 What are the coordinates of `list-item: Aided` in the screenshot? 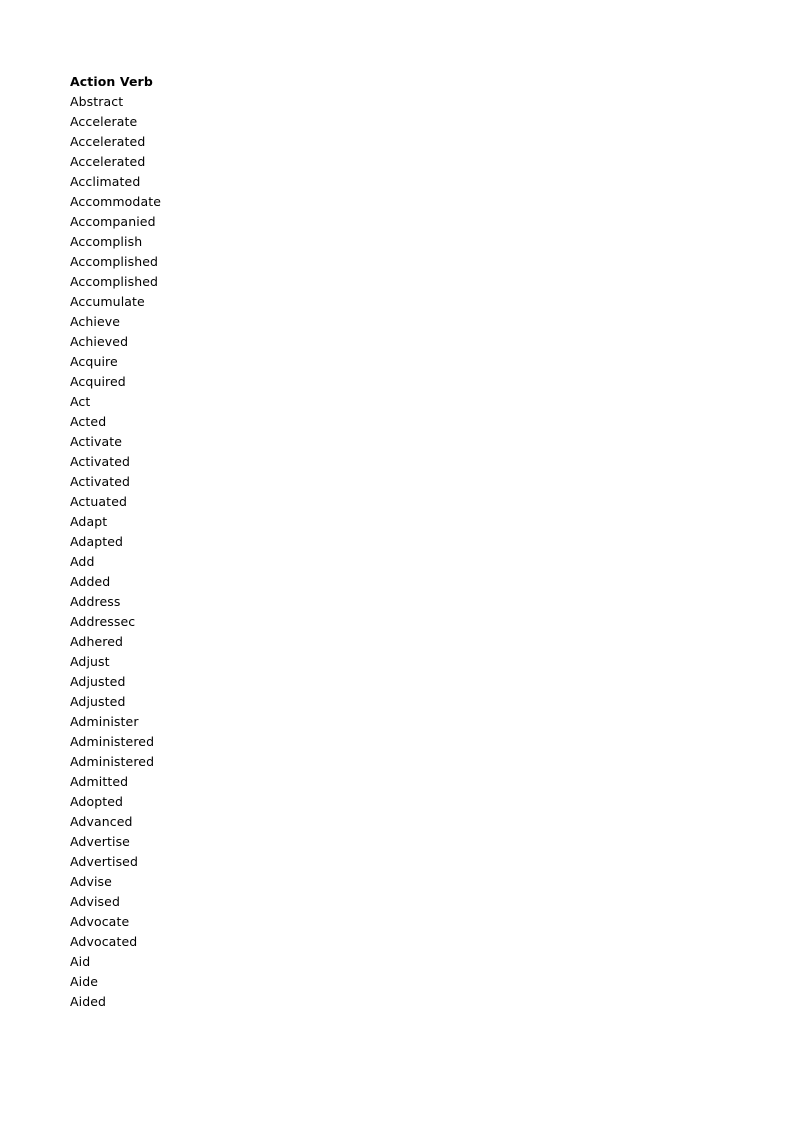 It's located at (88, 1001).